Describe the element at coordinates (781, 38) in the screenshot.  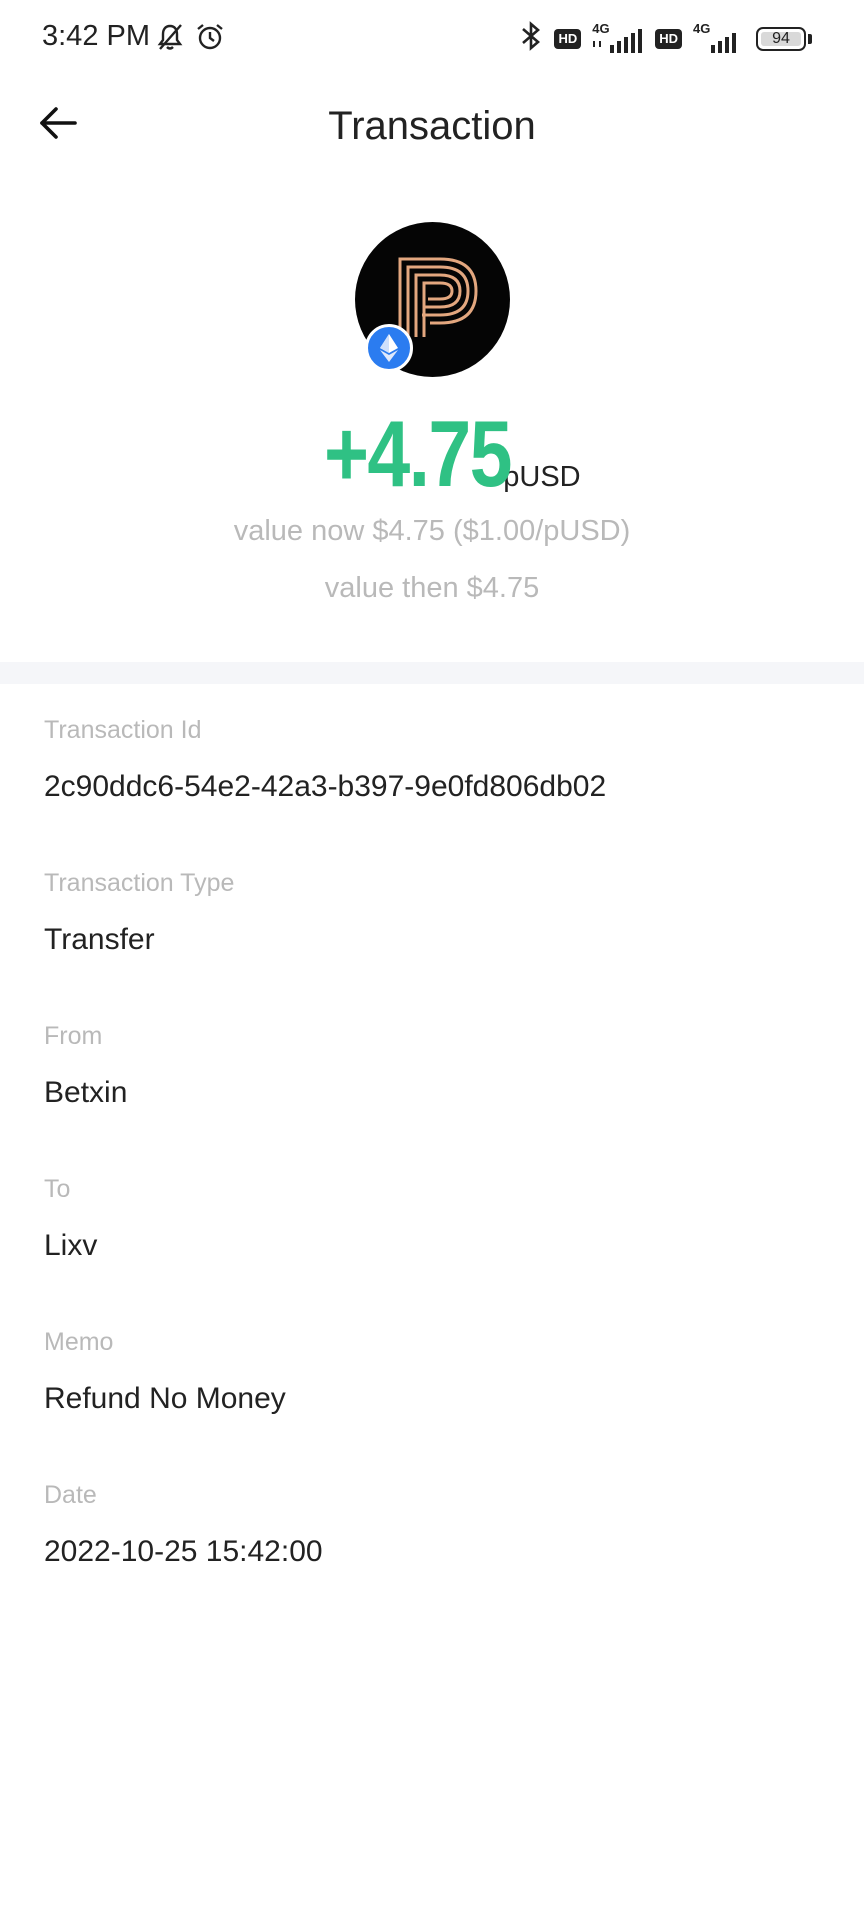
I see `battery-level: 94` at that location.